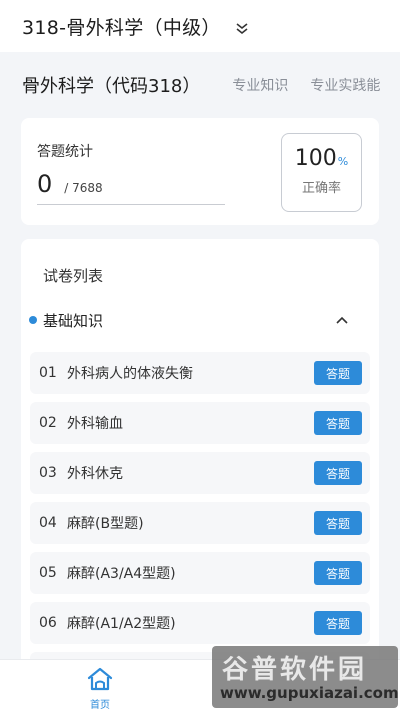 This screenshot has height=711, width=400. I want to click on total-count: / 7688, so click(83, 188).